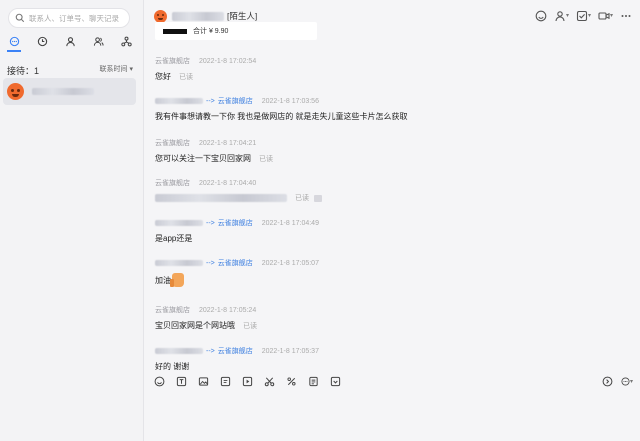 The image size is (640, 441). I want to click on search-box, so click(69, 18).